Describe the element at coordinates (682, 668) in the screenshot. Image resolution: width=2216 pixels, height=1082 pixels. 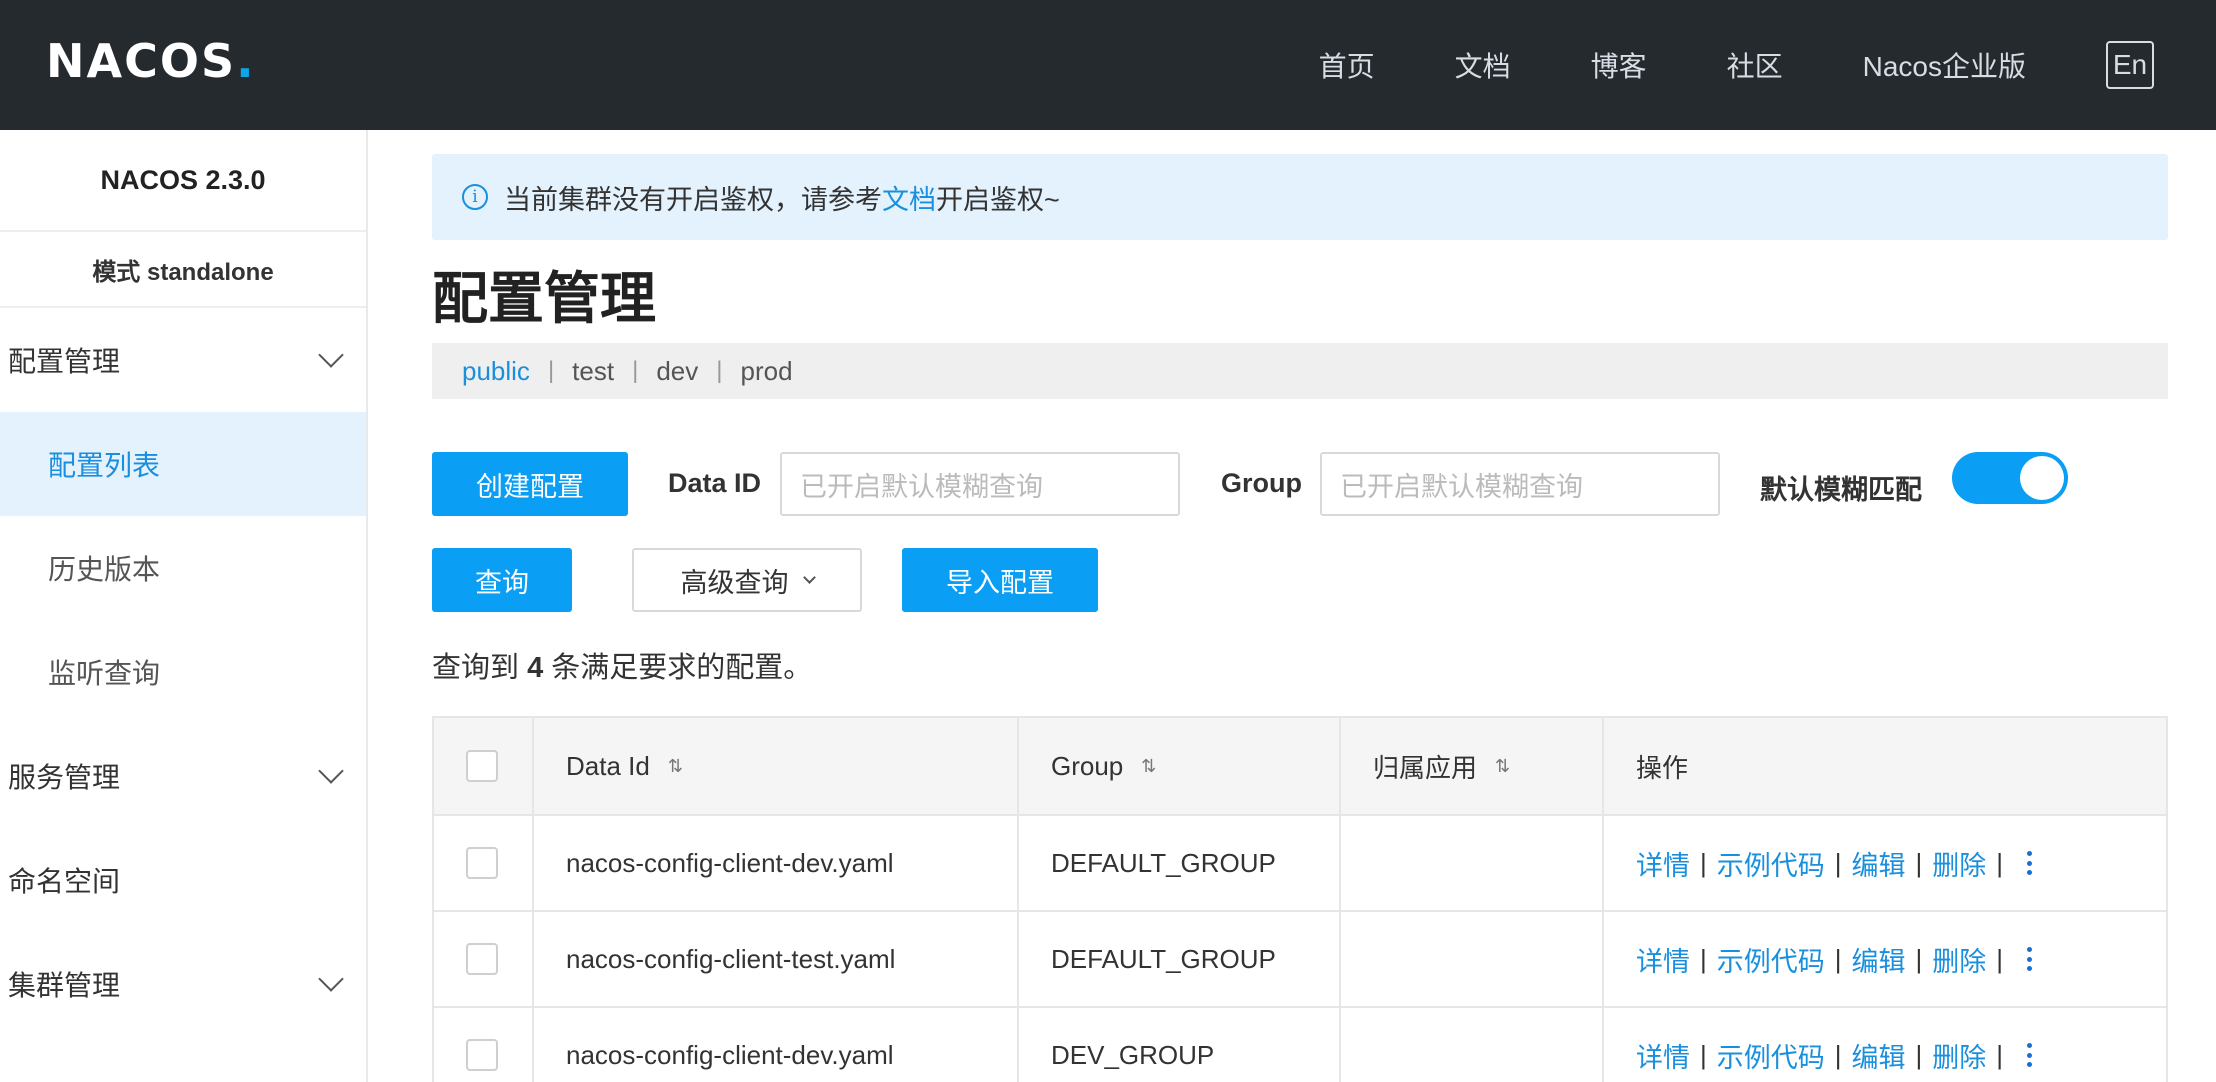
I see `result-suffix: 条满足要求的配置。` at that location.